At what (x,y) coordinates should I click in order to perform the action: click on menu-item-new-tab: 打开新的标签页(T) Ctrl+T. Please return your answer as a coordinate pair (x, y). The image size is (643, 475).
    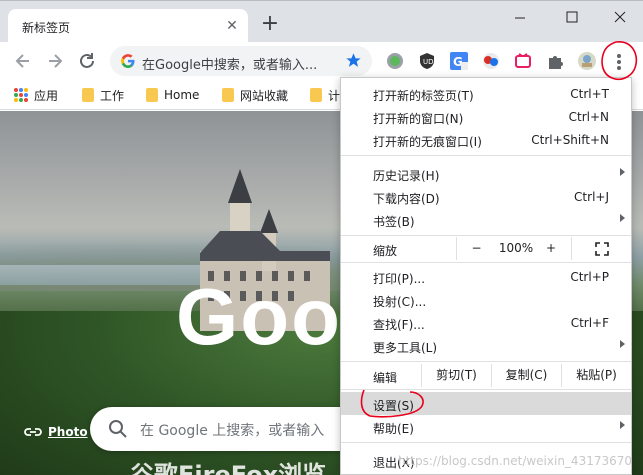
    Looking at the image, I should click on (486, 93).